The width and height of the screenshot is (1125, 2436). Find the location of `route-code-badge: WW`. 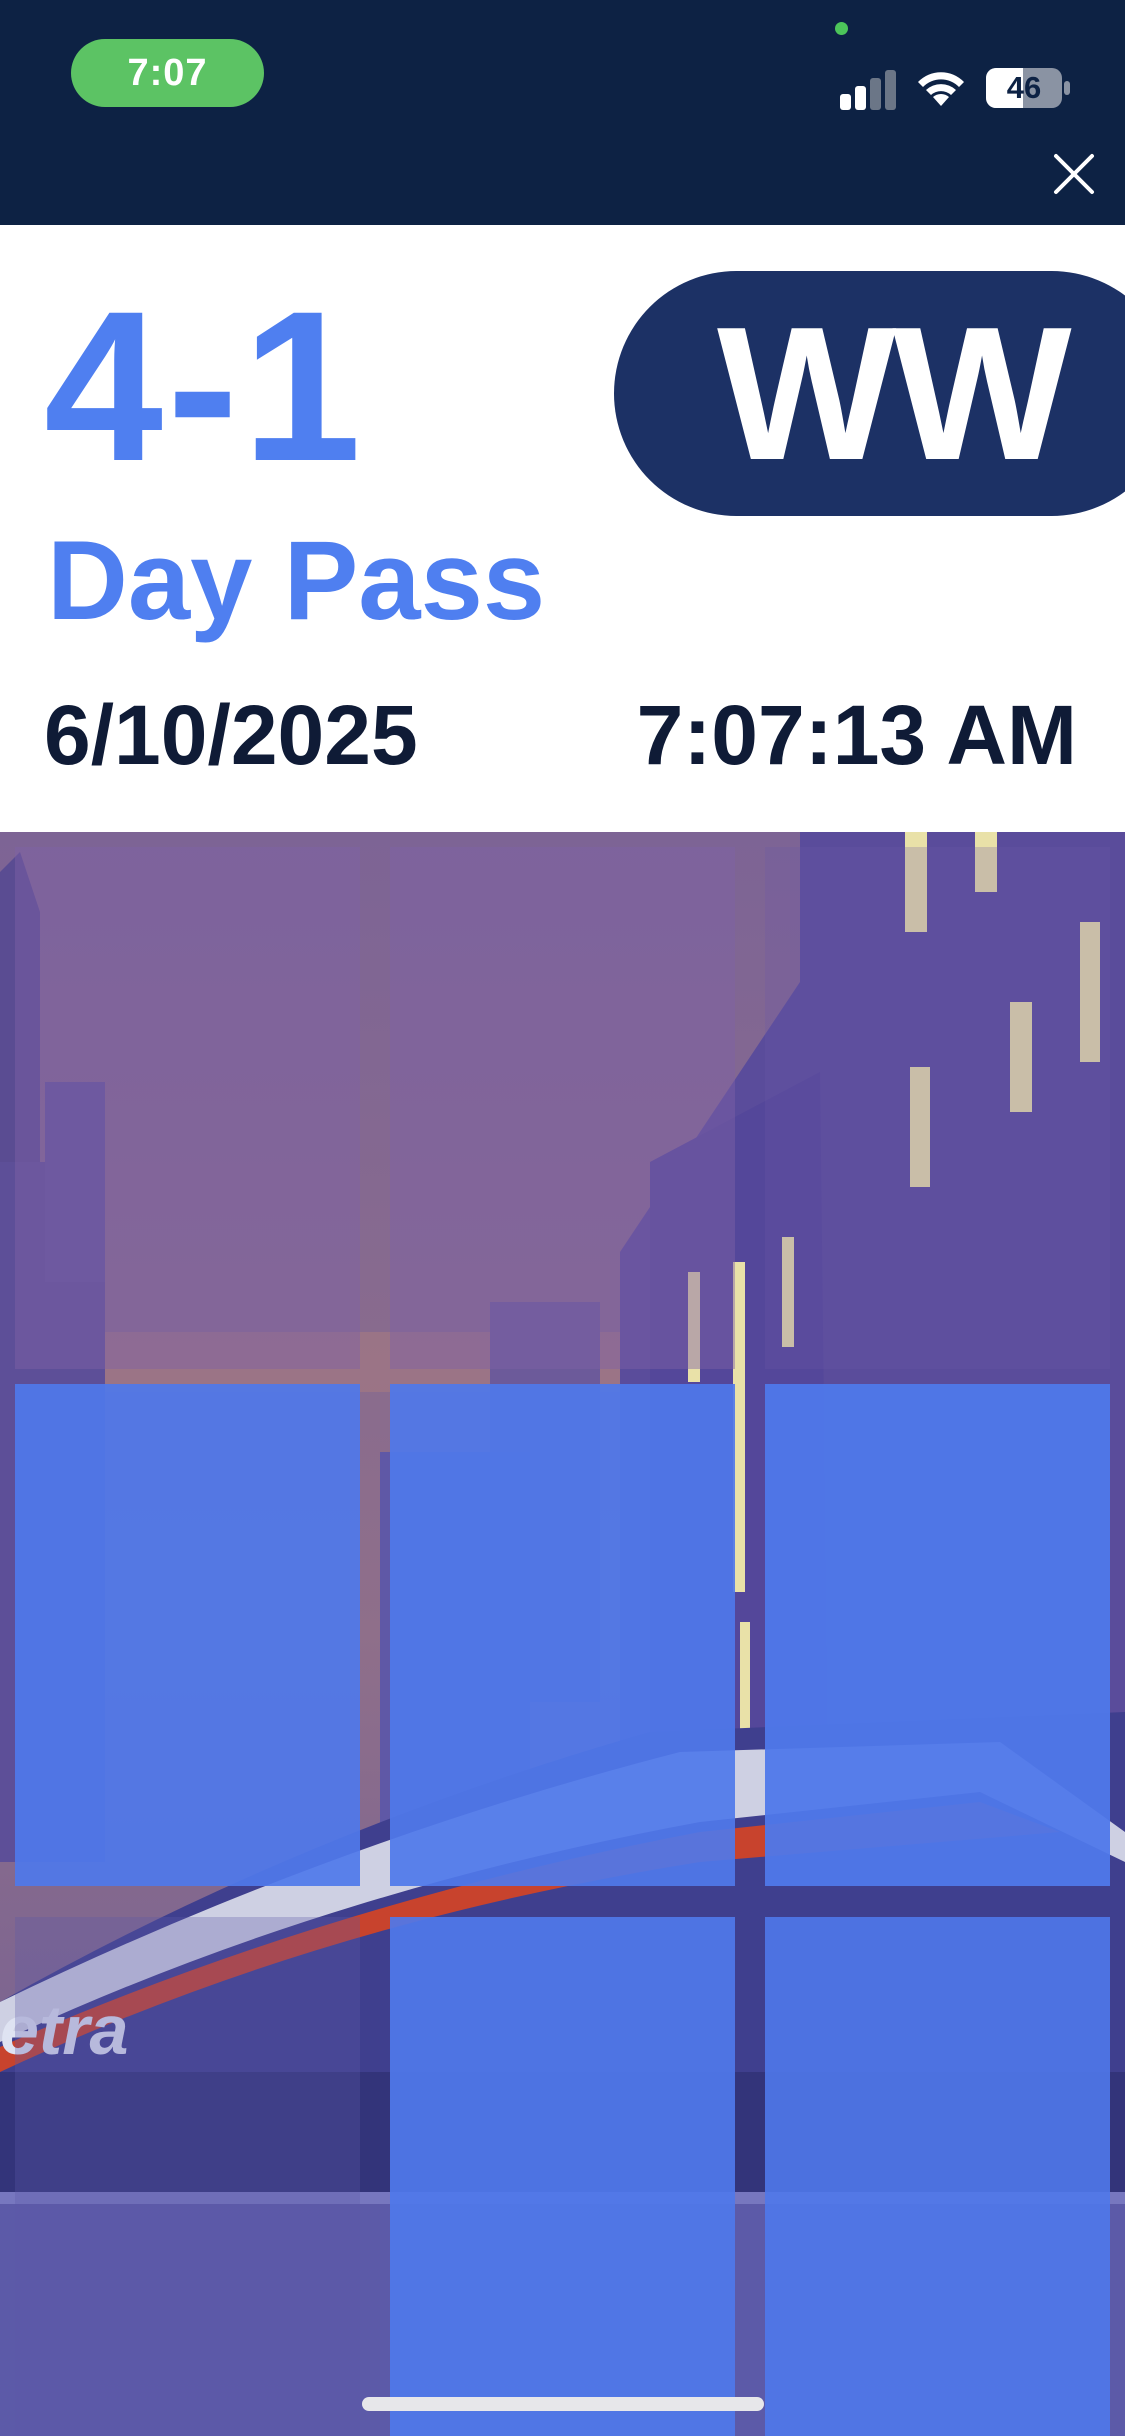

route-code-badge: WW is located at coordinates (869, 393).